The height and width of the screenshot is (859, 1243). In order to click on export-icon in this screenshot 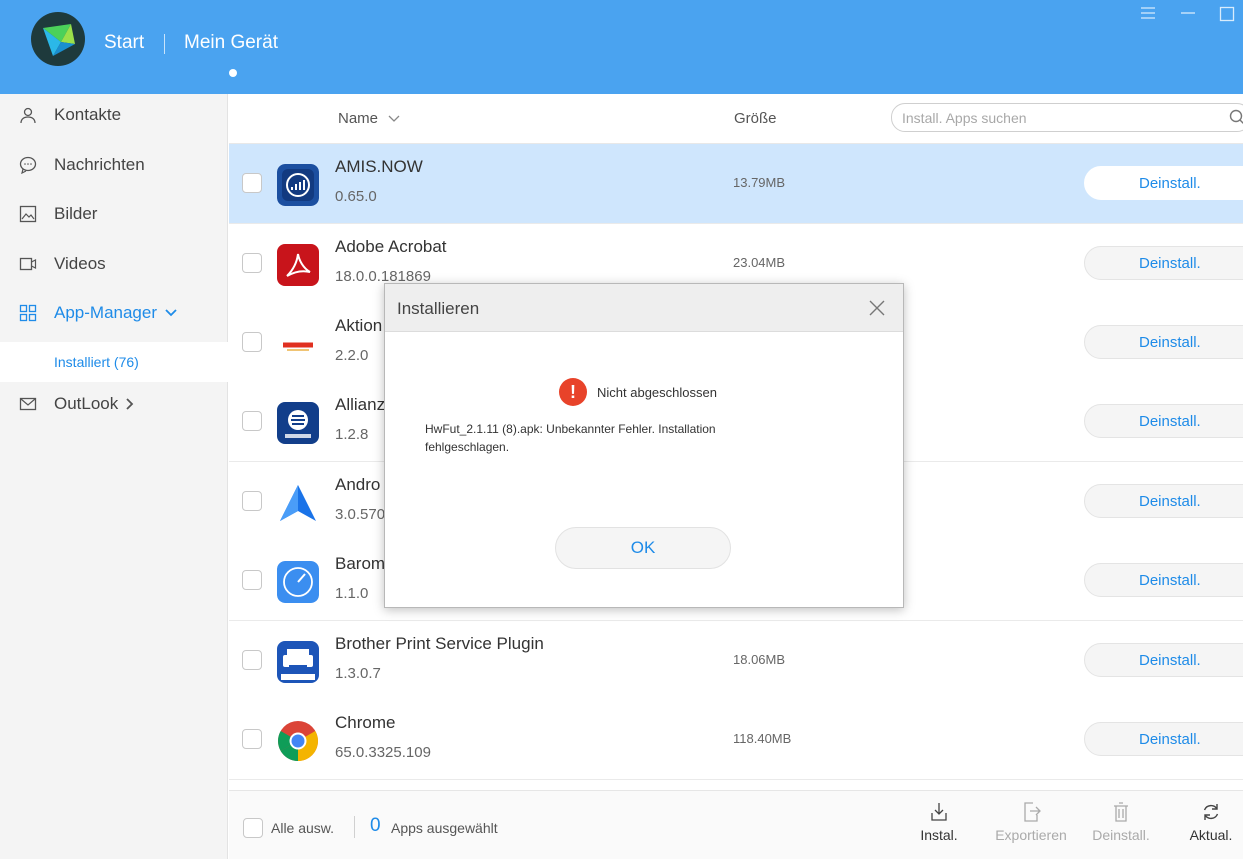, I will do `click(1031, 812)`.